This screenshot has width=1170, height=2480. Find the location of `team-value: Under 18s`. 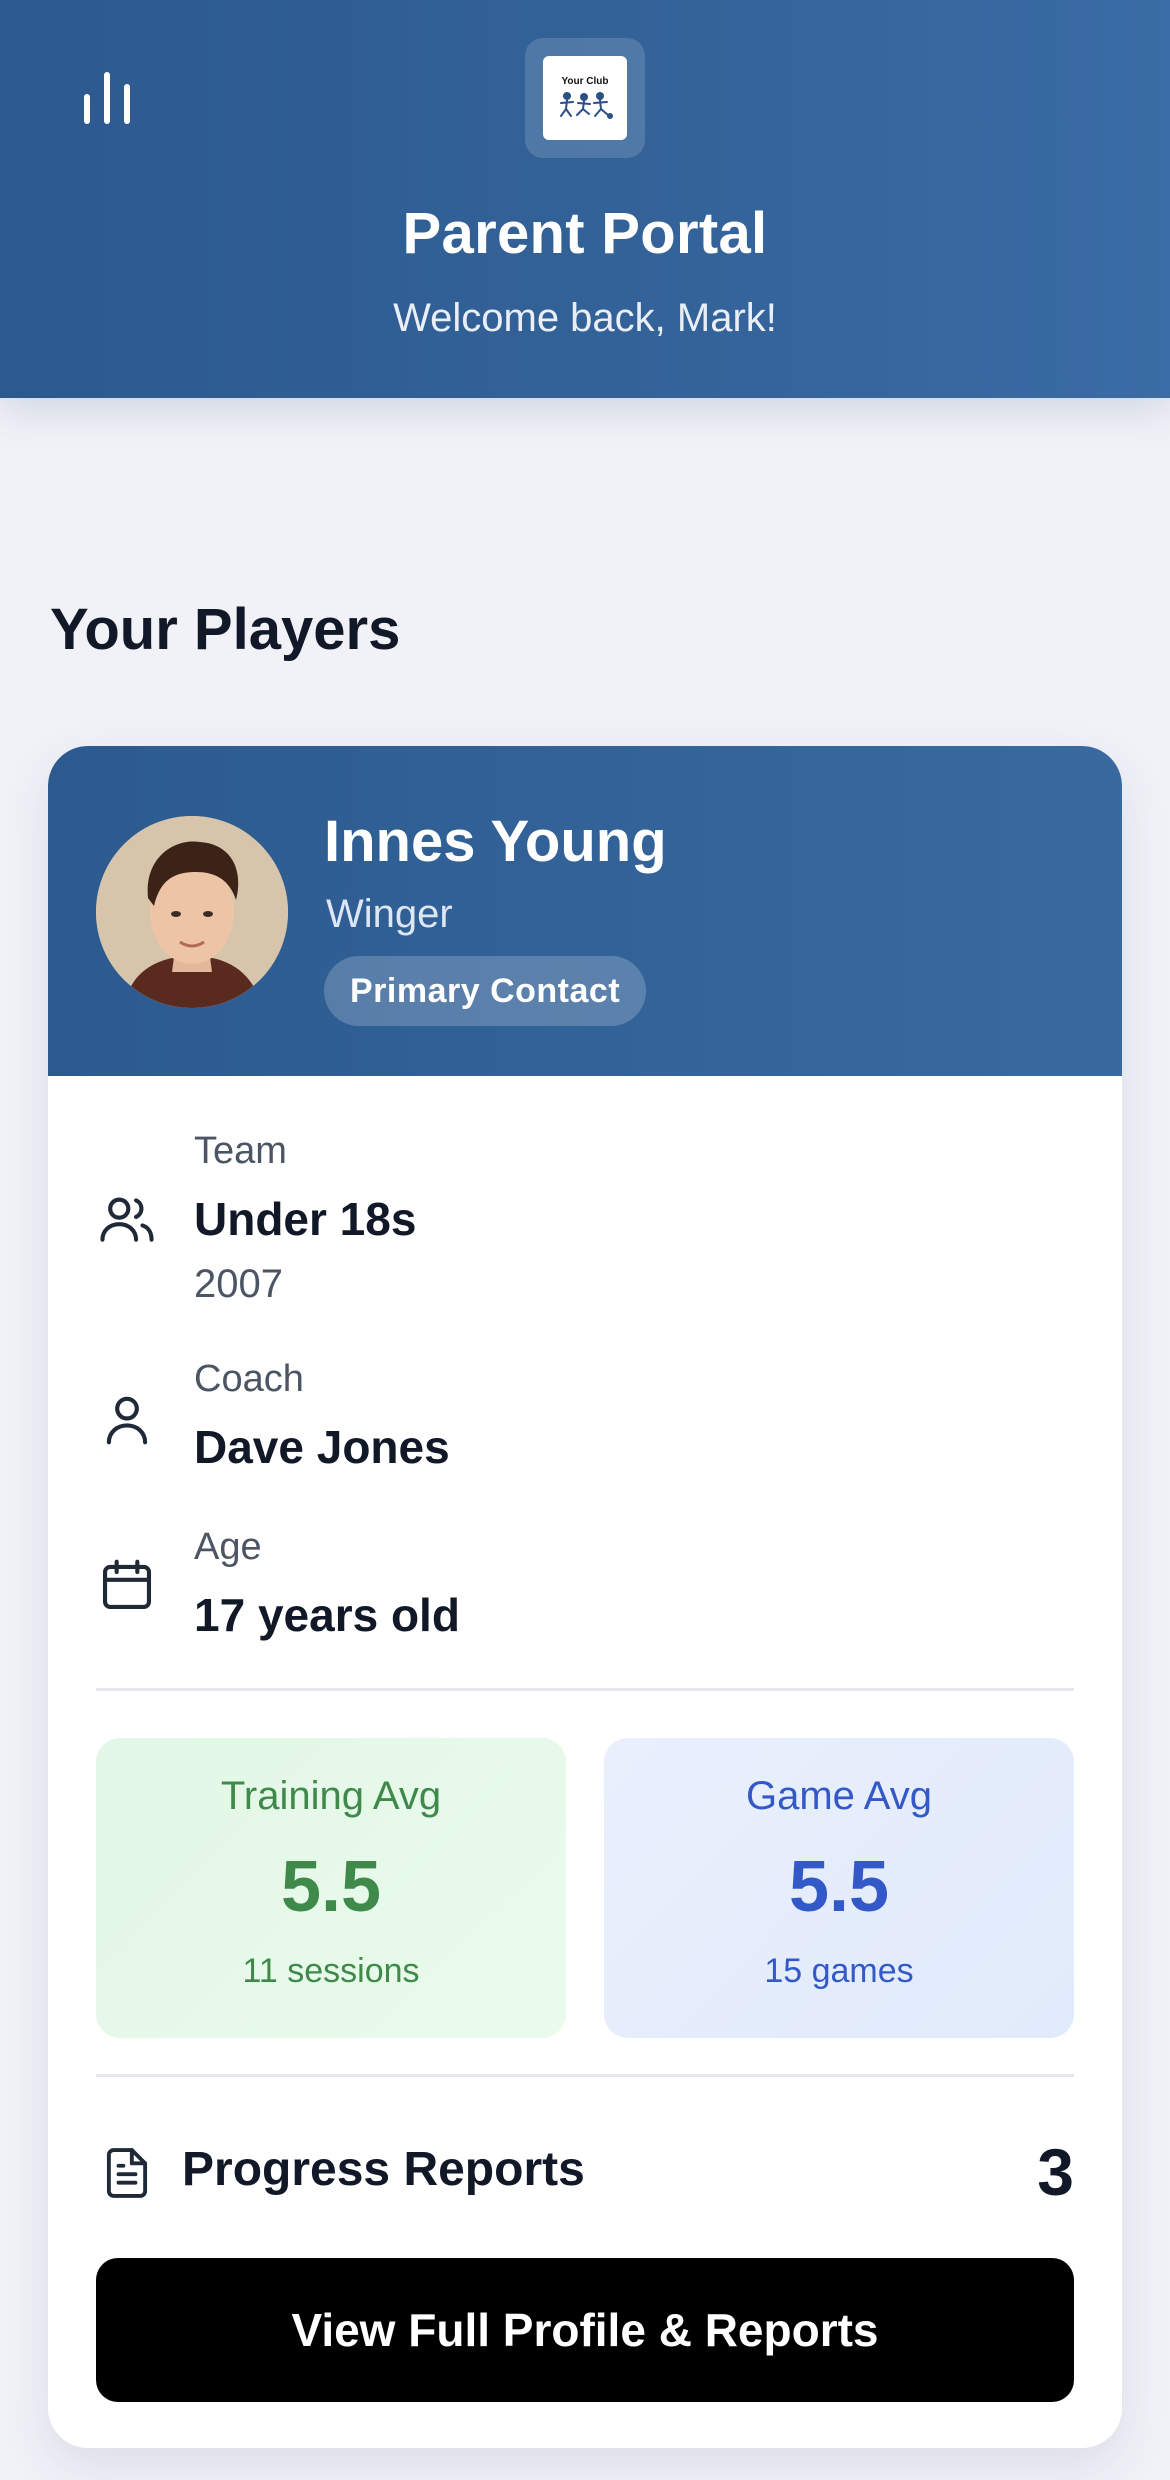

team-value: Under 18s is located at coordinates (305, 1219).